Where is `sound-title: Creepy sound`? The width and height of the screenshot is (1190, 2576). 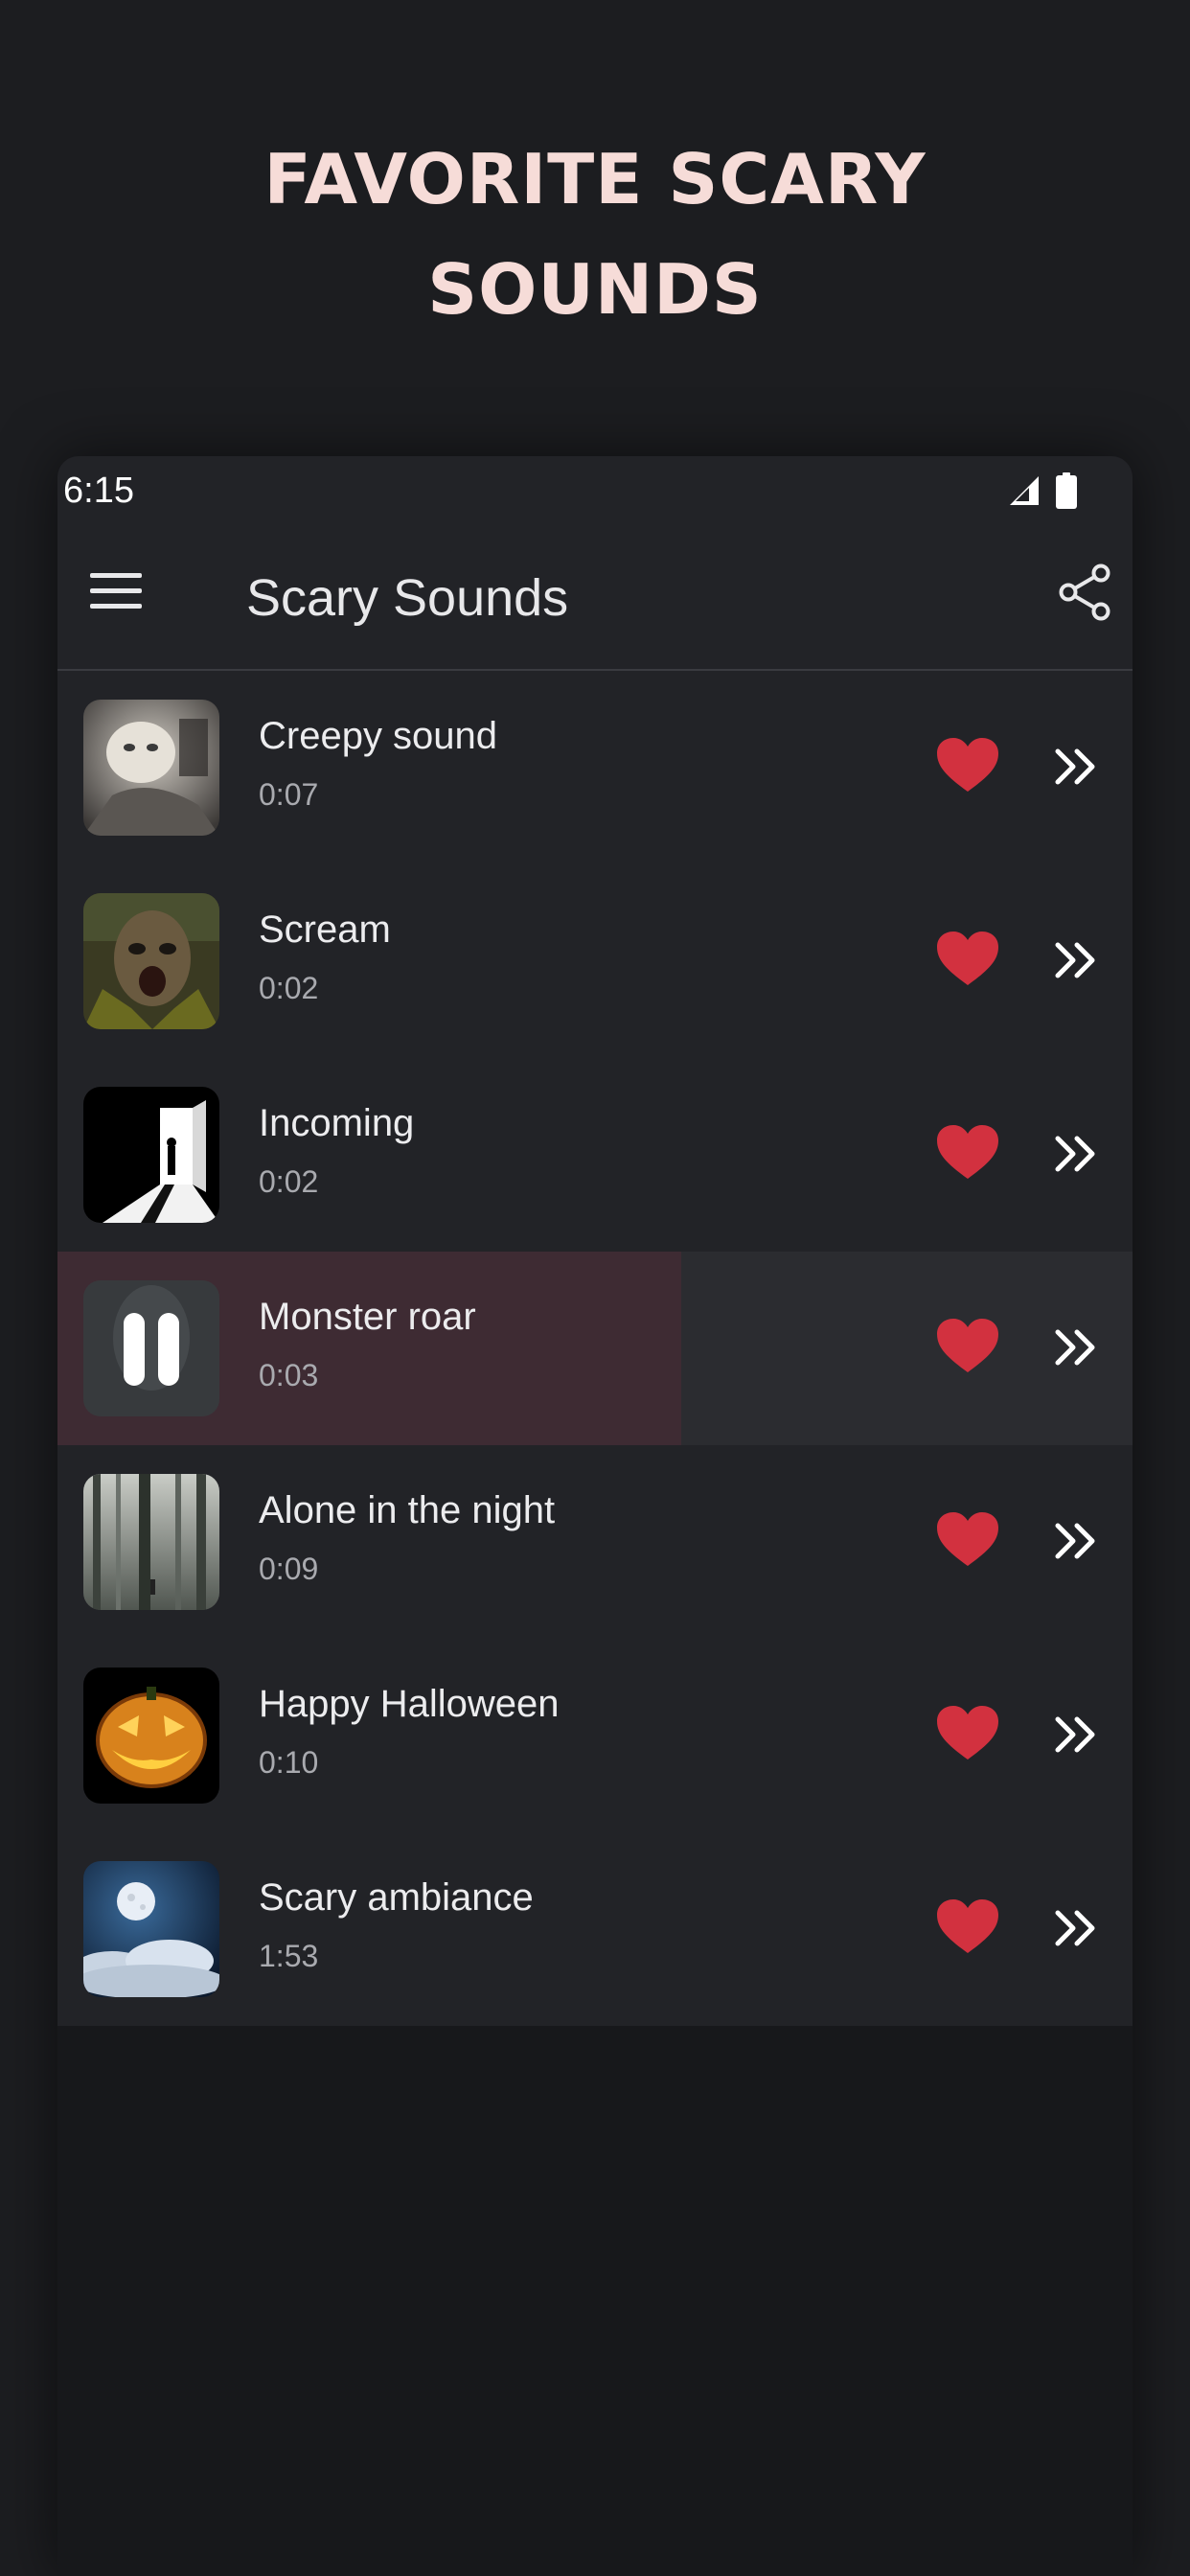 sound-title: Creepy sound is located at coordinates (379, 736).